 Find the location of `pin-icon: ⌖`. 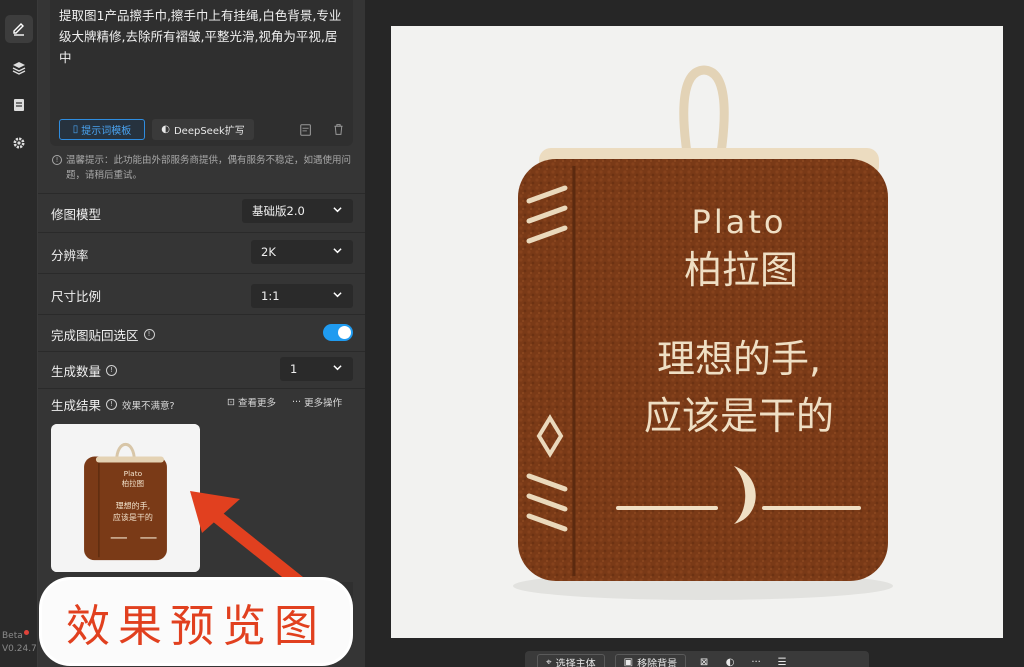

pin-icon: ⌖ is located at coordinates (549, 661).